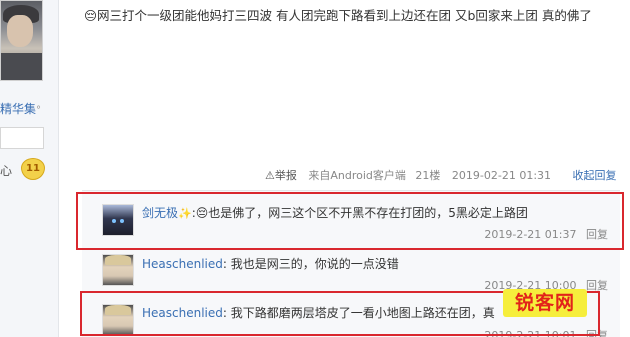 The height and width of the screenshot is (337, 630). What do you see at coordinates (21, 66) in the screenshot?
I see `avatar-body` at bounding box center [21, 66].